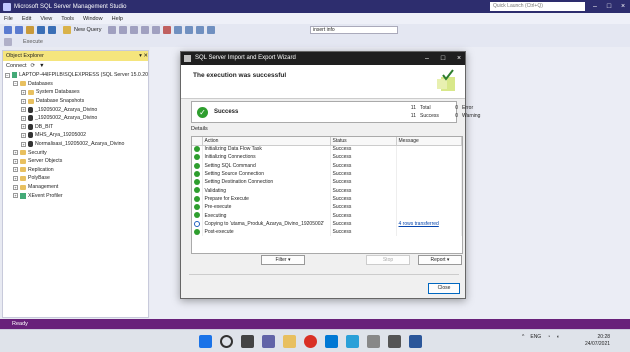 This screenshot has width=630, height=352. I want to click on save-all-icon, so click(52, 30).